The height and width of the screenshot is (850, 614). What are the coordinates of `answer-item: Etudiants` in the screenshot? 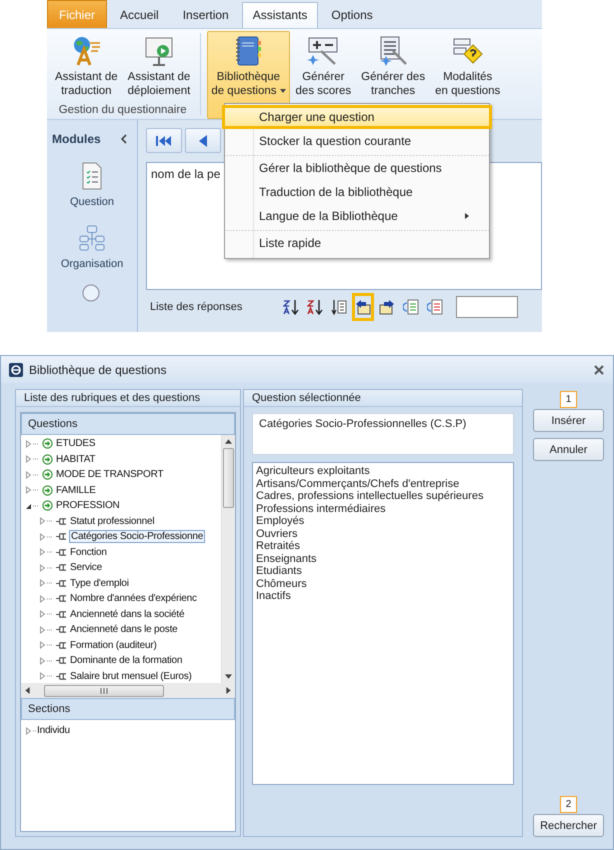 It's located at (279, 571).